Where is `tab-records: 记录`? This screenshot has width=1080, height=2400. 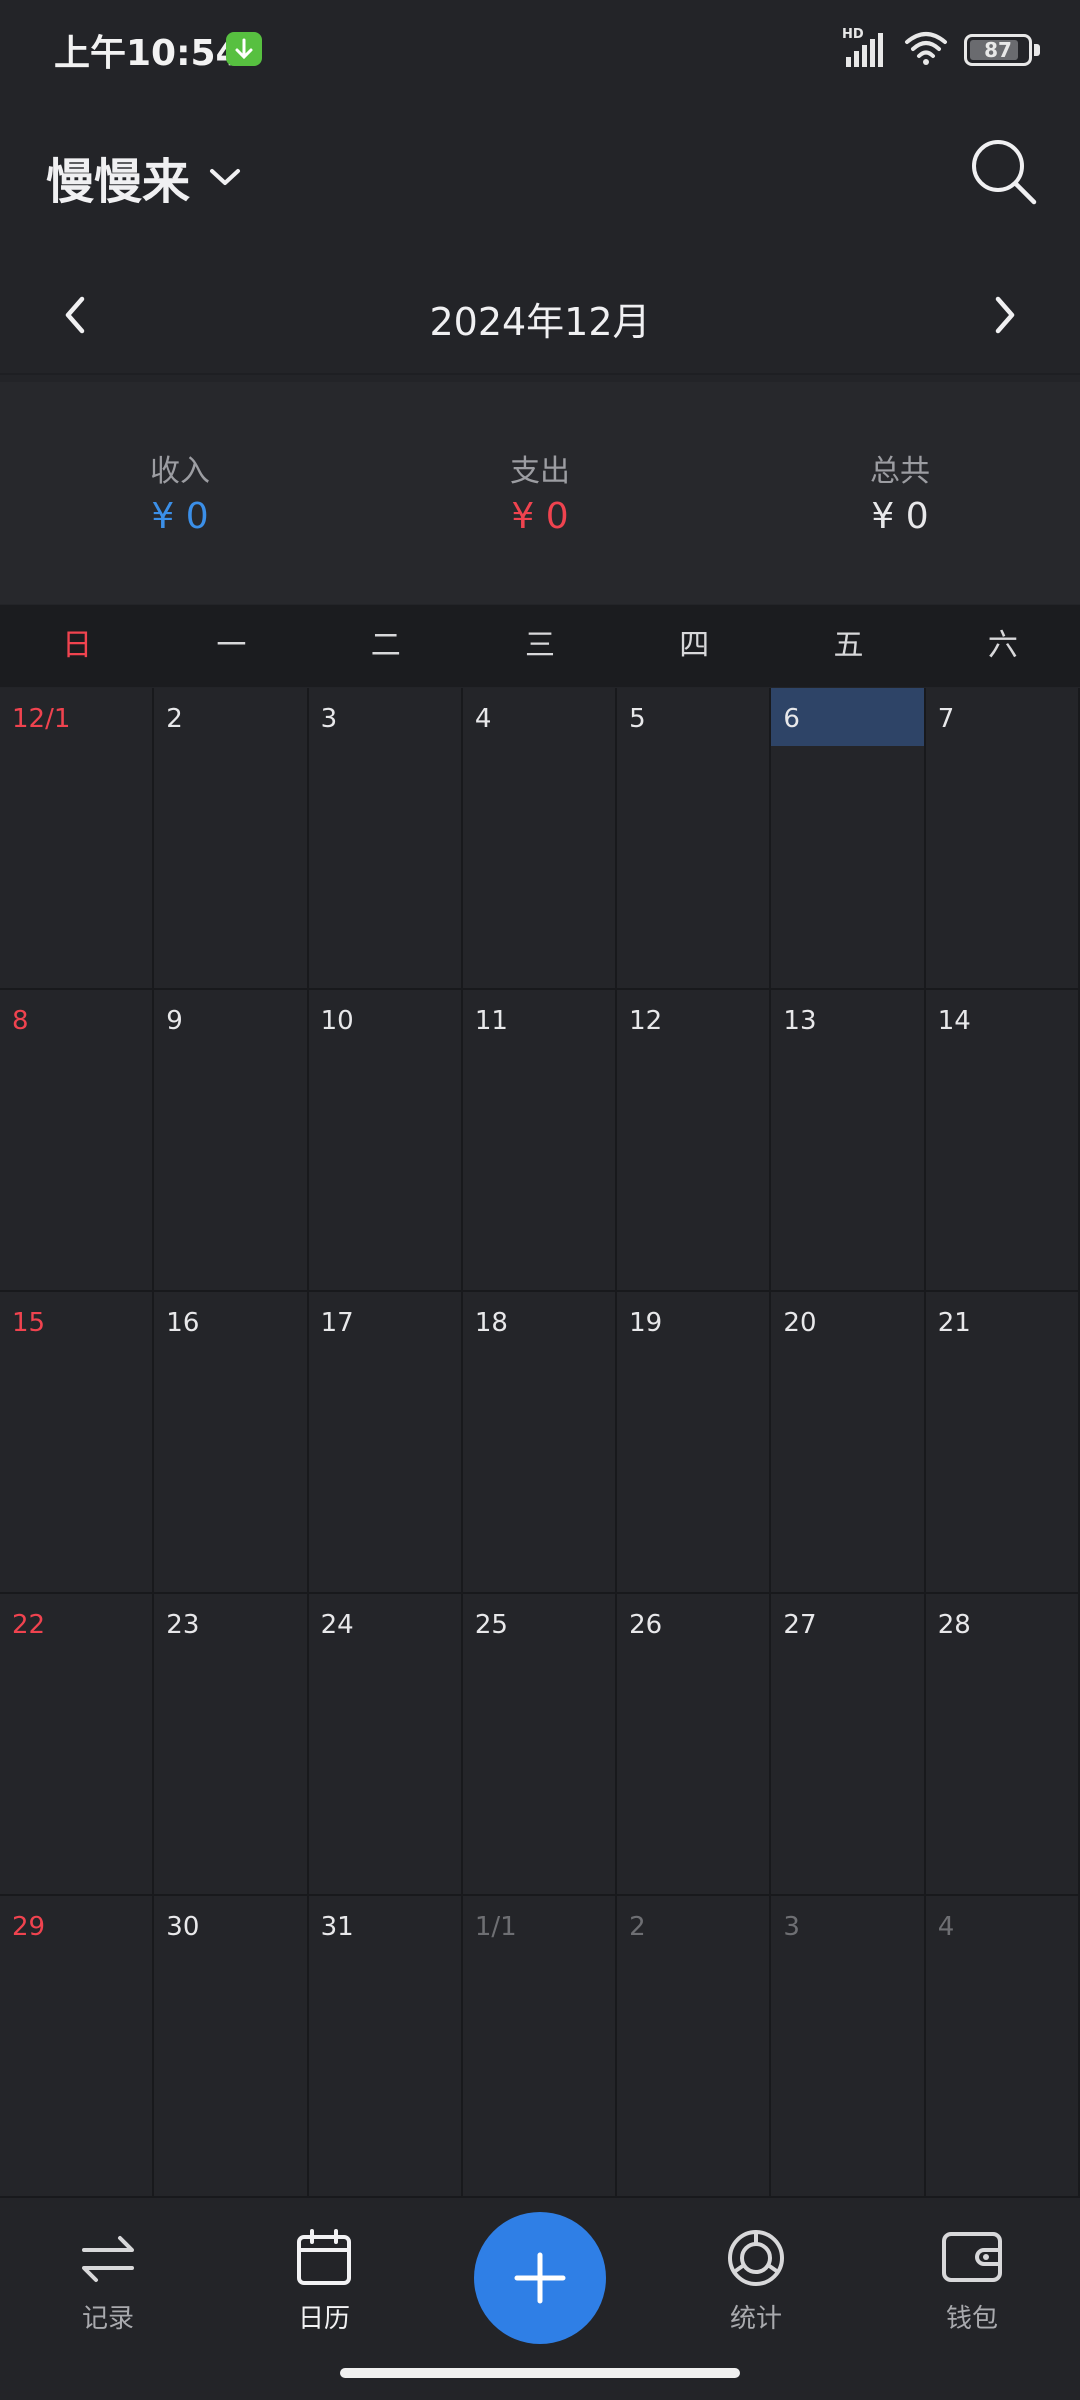 tab-records: 记录 is located at coordinates (108, 2281).